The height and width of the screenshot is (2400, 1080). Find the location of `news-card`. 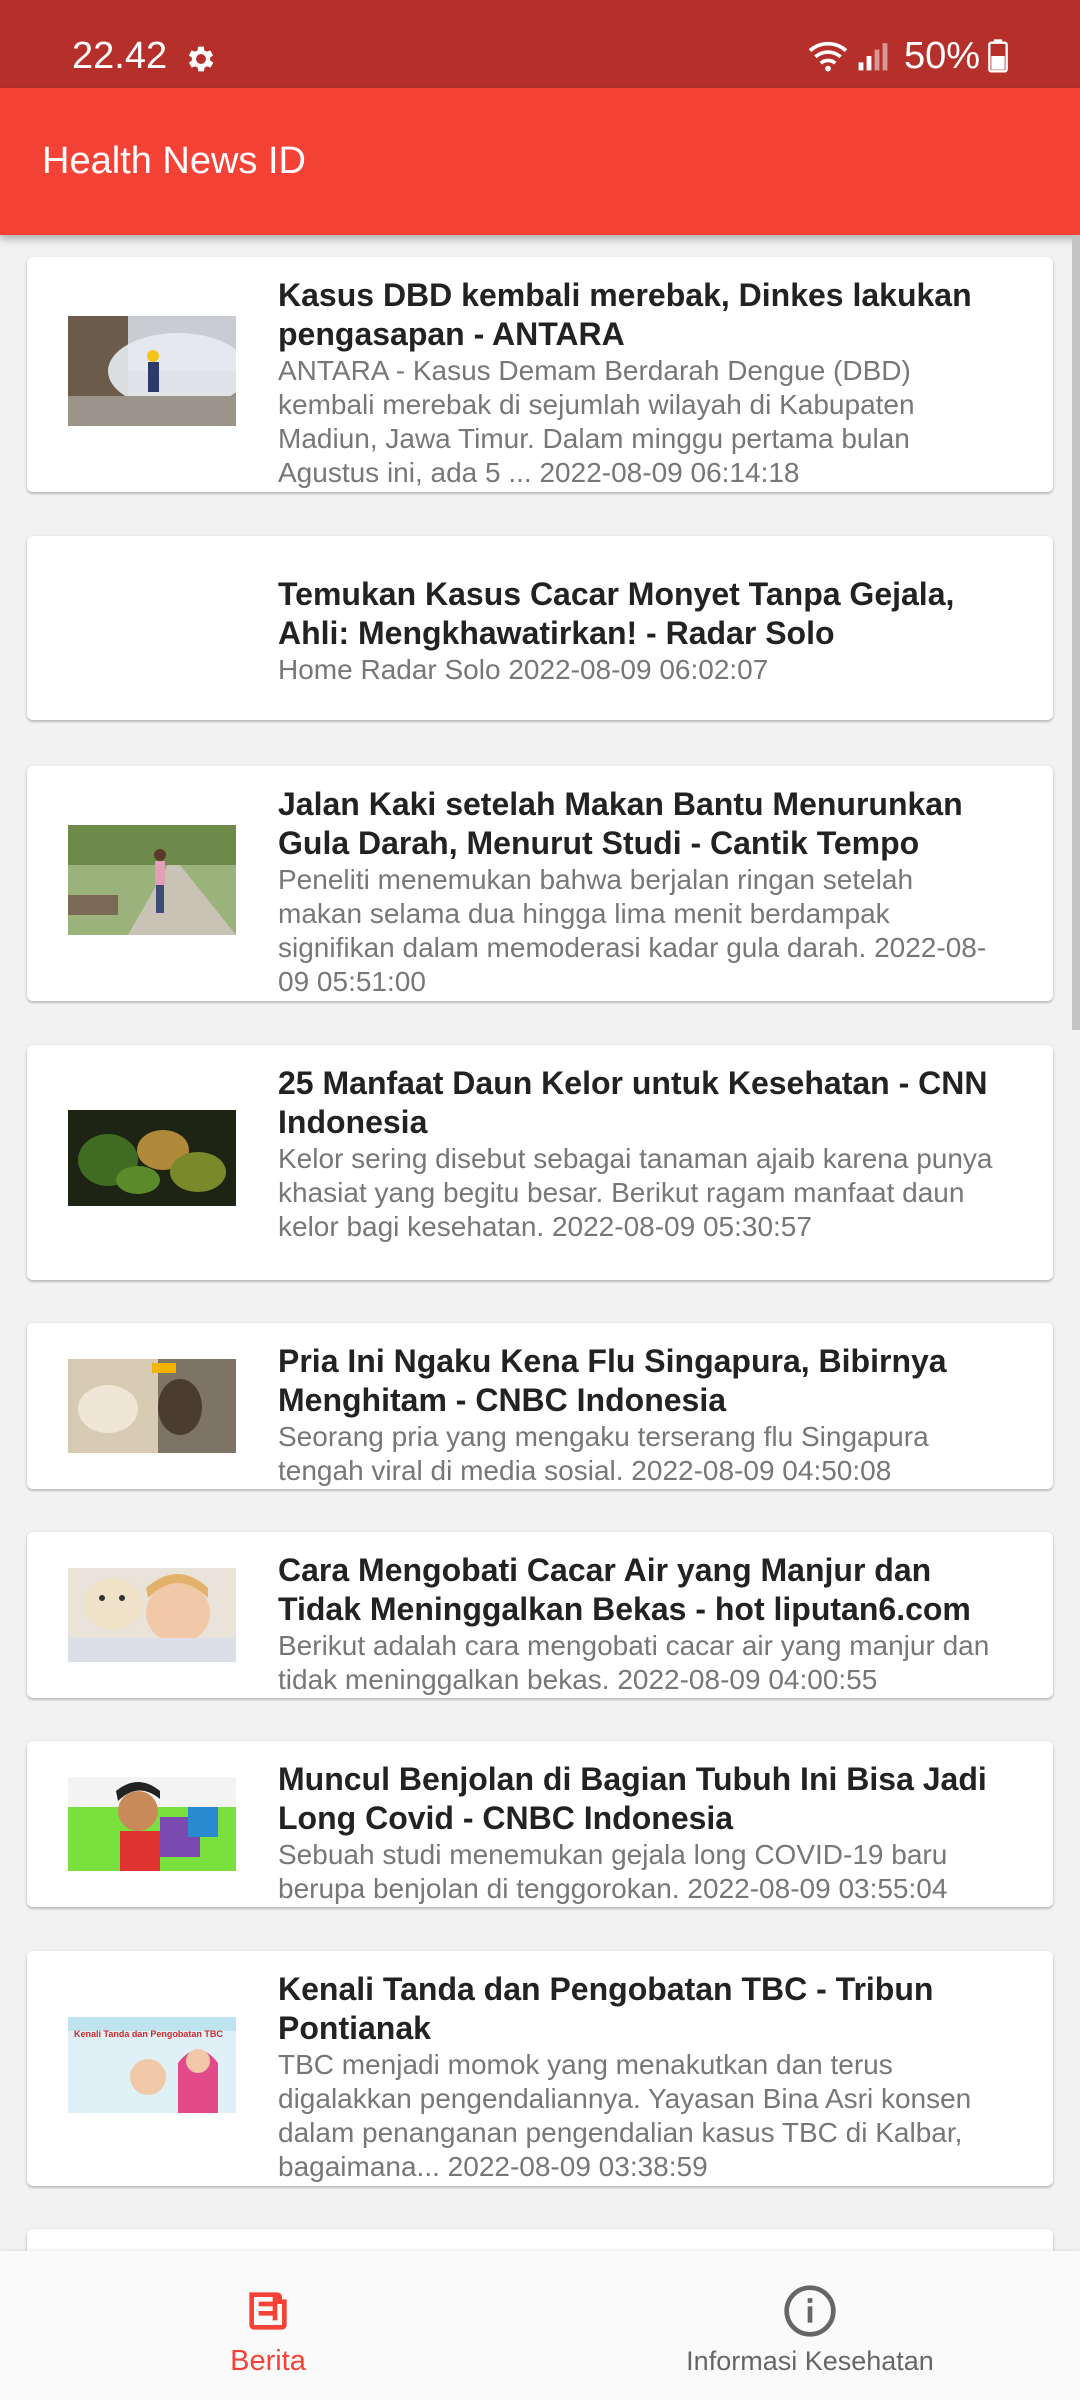

news-card is located at coordinates (540, 2240).